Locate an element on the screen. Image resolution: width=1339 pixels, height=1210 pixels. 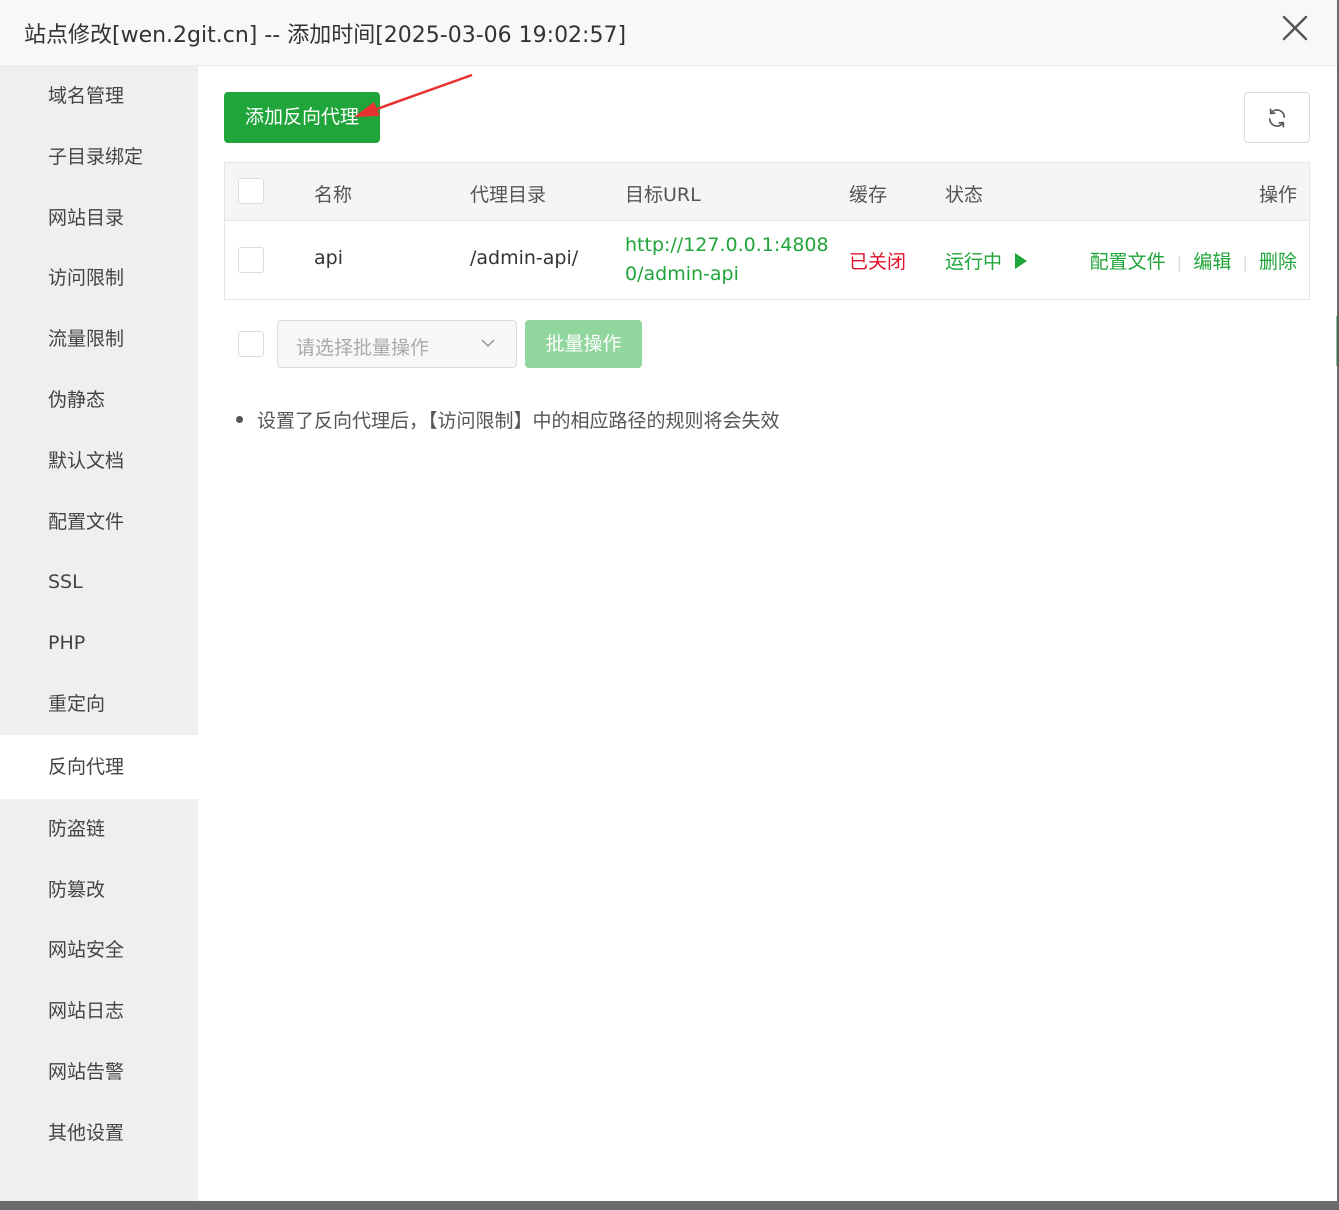
sidebar-item-php: PHP is located at coordinates (99, 643).